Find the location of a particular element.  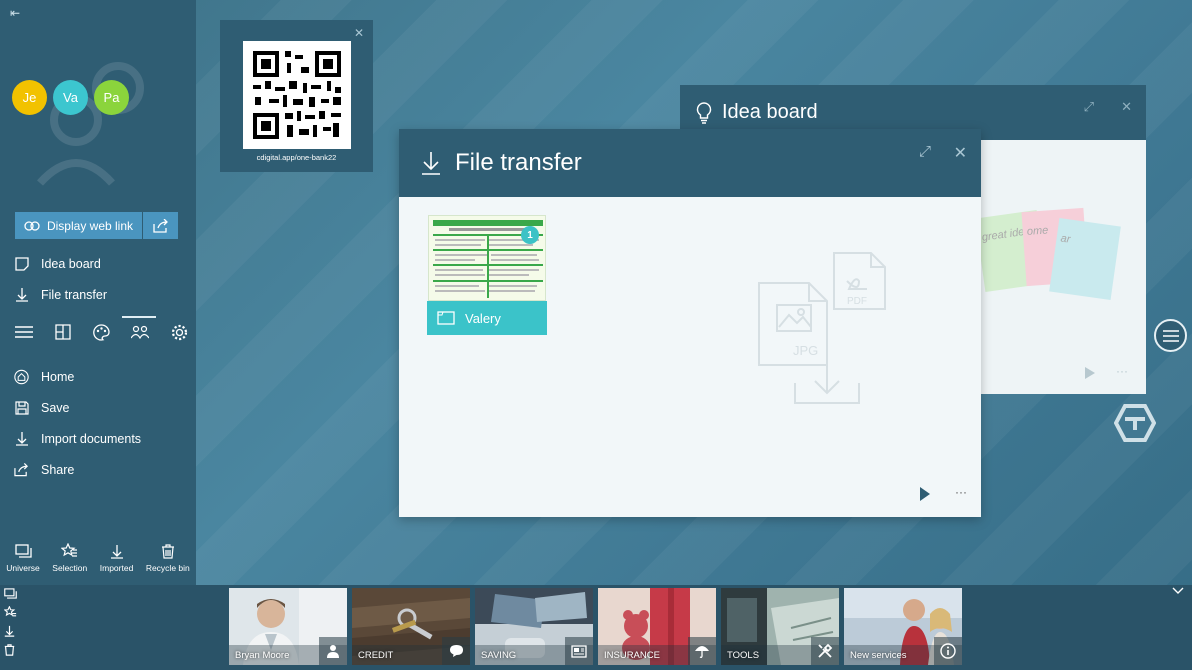

avatar: Va is located at coordinates (70, 97).